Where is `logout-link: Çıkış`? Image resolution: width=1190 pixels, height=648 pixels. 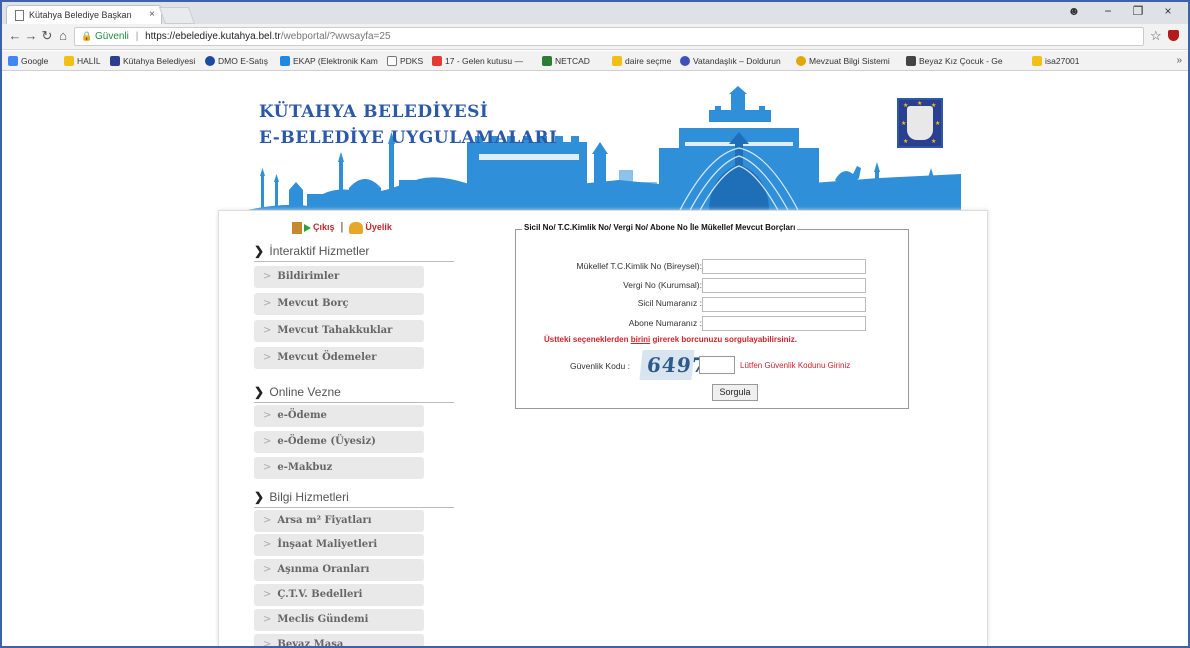
logout-link: Çıkış is located at coordinates (313, 227).